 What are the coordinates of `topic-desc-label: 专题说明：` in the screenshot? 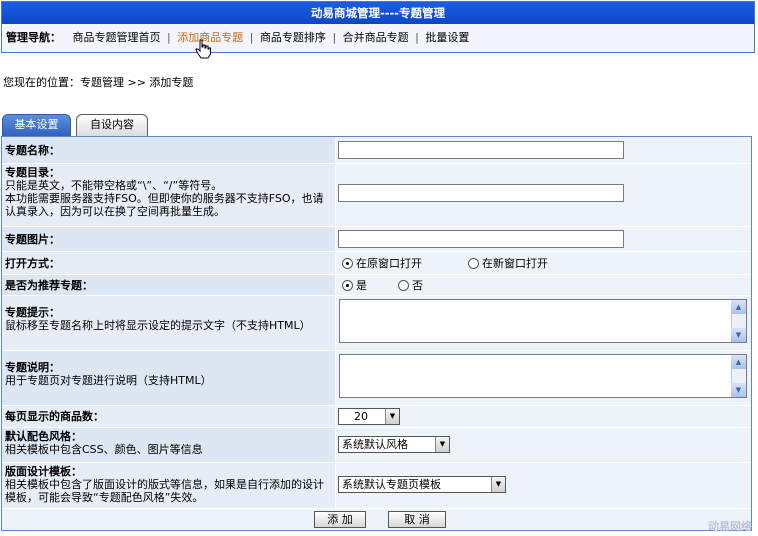 It's located at (32, 367).